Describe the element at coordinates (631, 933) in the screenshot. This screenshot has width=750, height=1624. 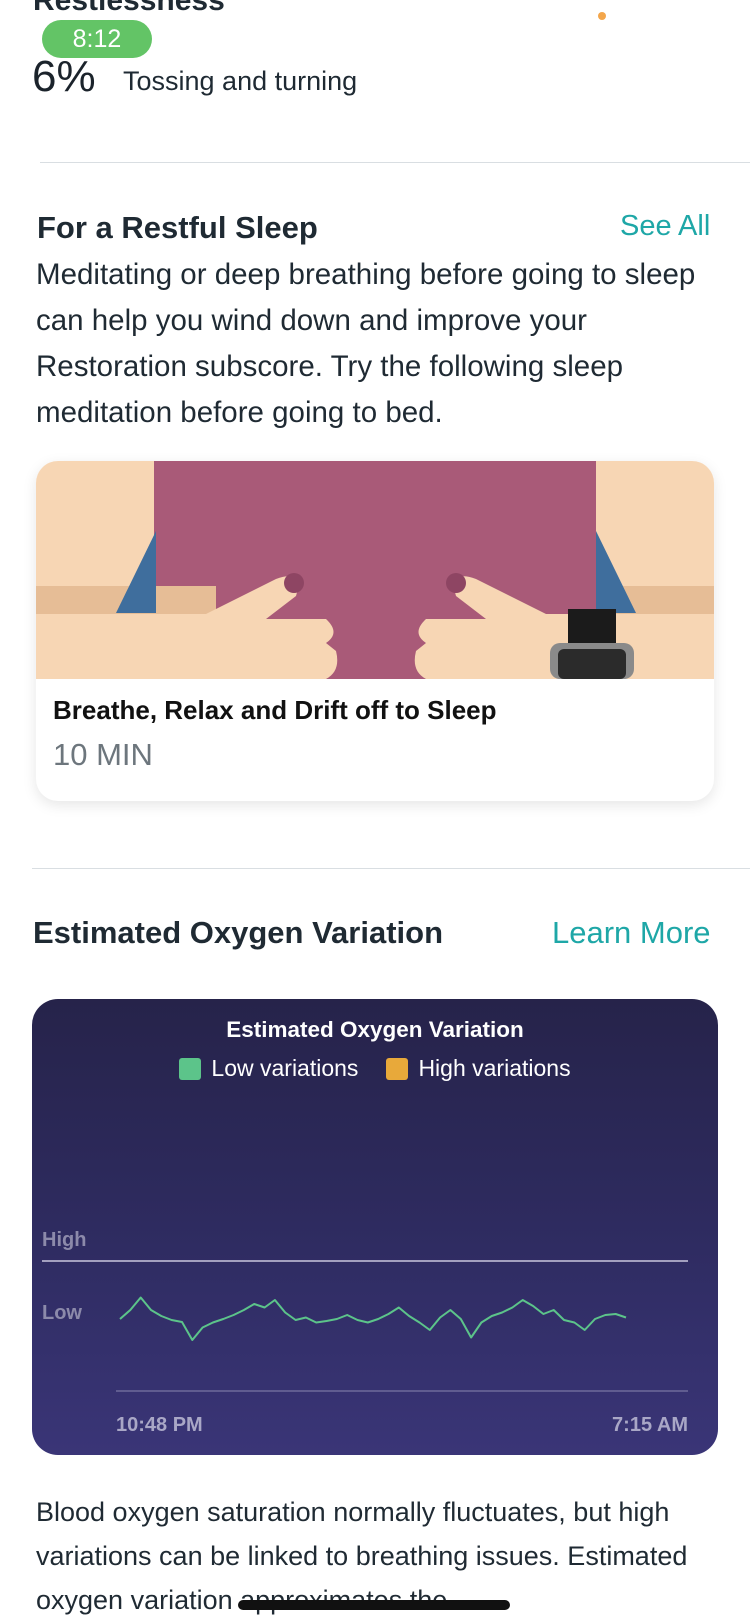
I see `learn-more-link: Learn More` at that location.